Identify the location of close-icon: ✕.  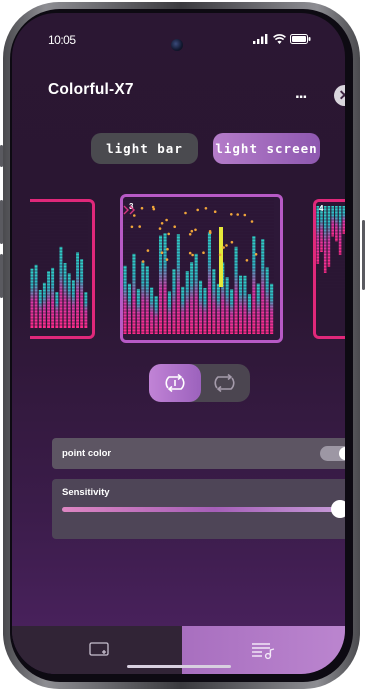
(341, 95).